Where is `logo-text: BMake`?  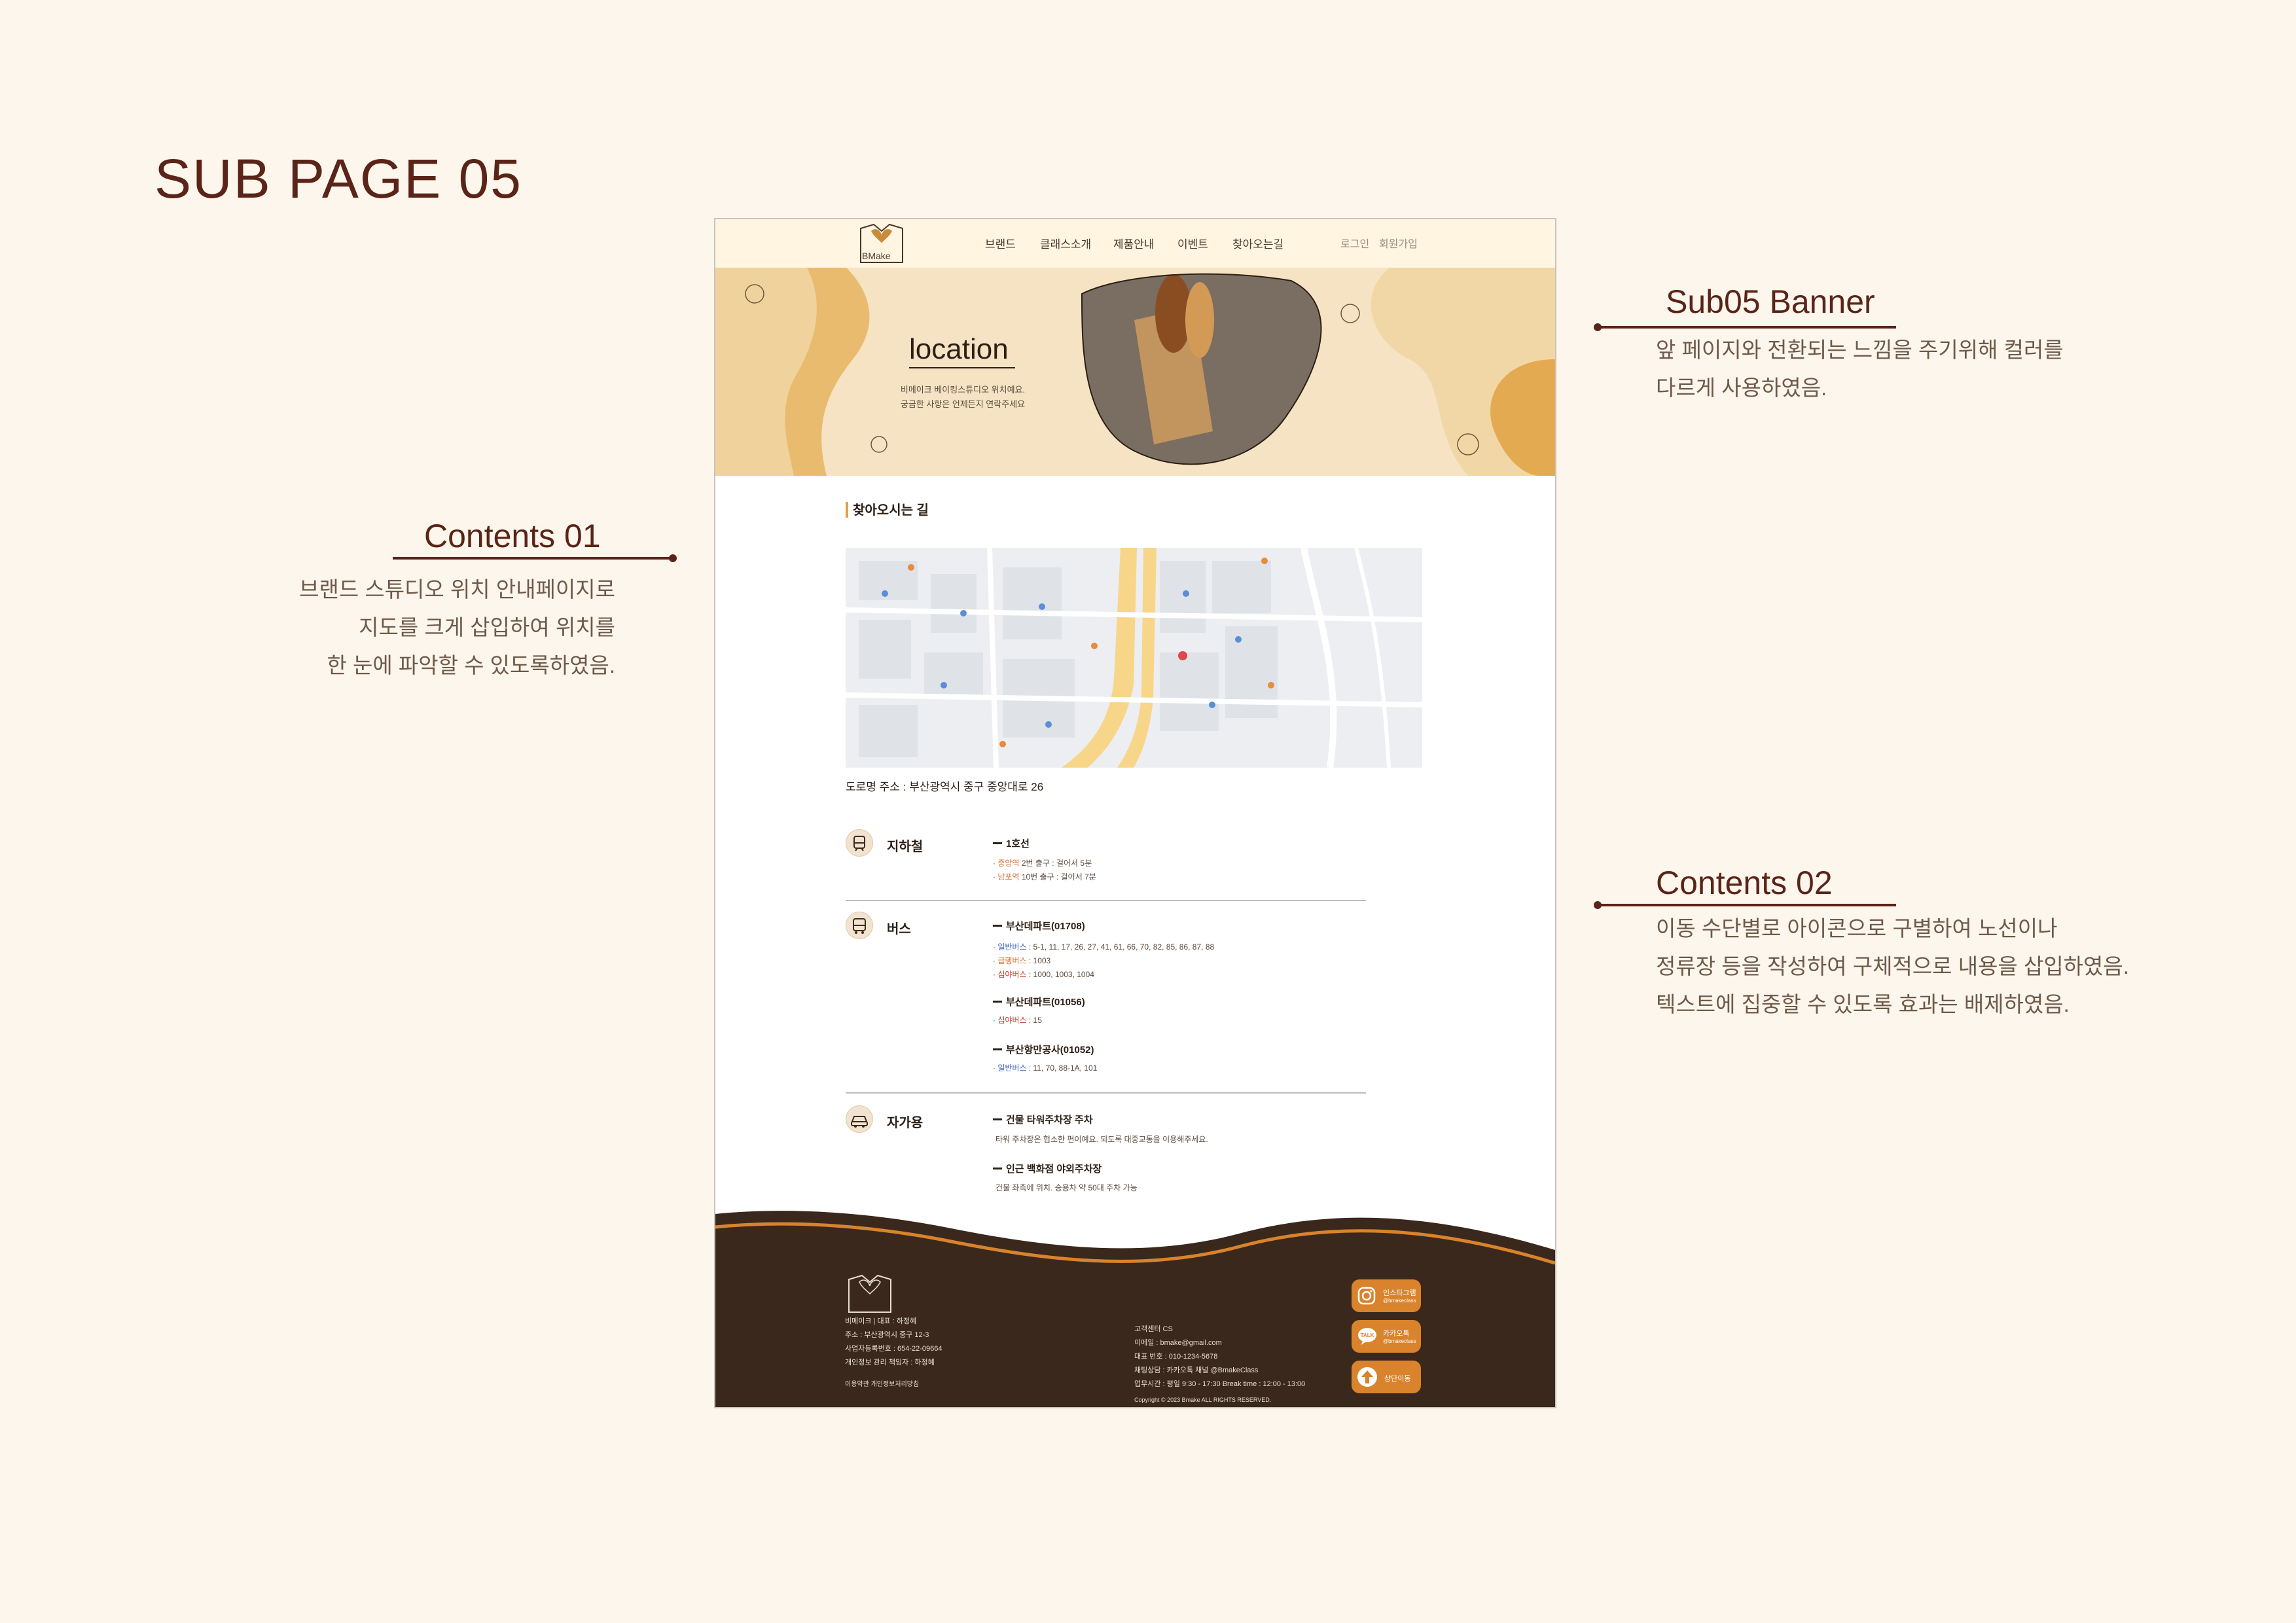
logo-text: BMake is located at coordinates (876, 256).